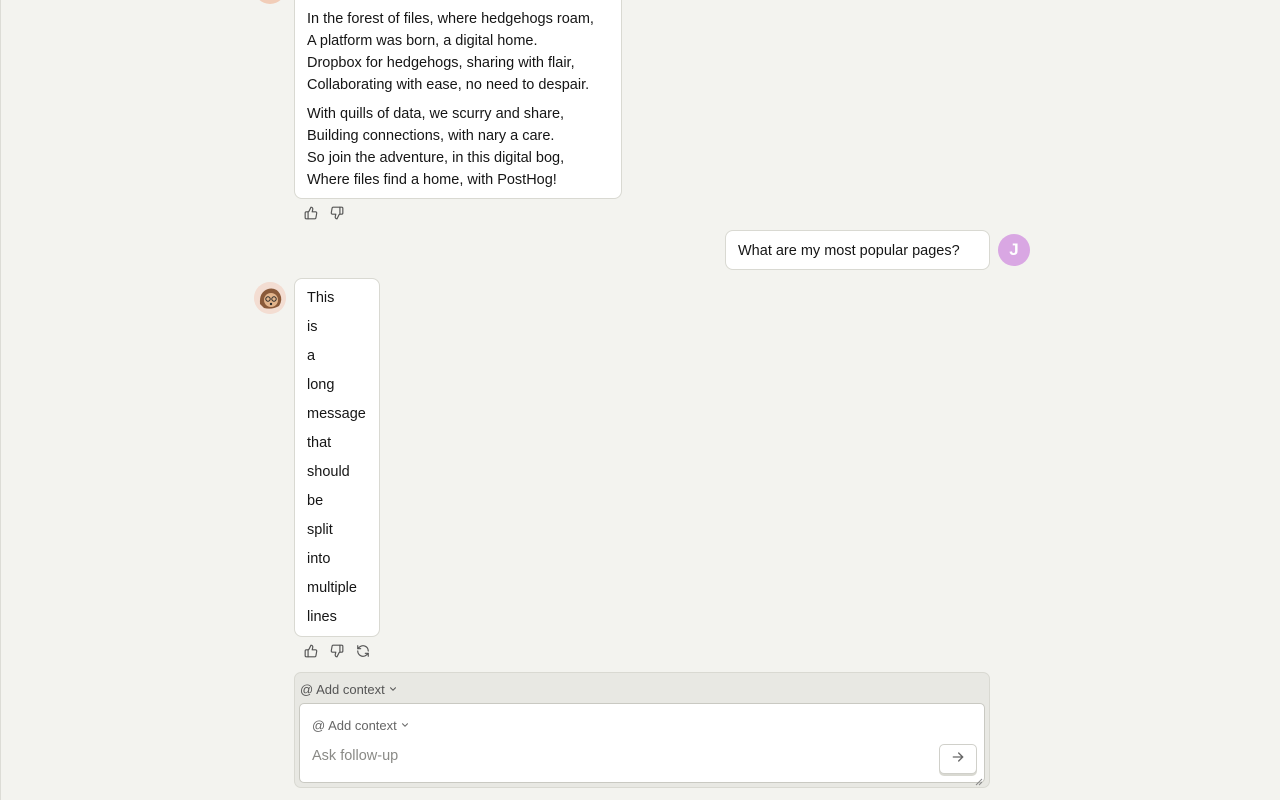  I want to click on arrow-right-icon, so click(958, 759).